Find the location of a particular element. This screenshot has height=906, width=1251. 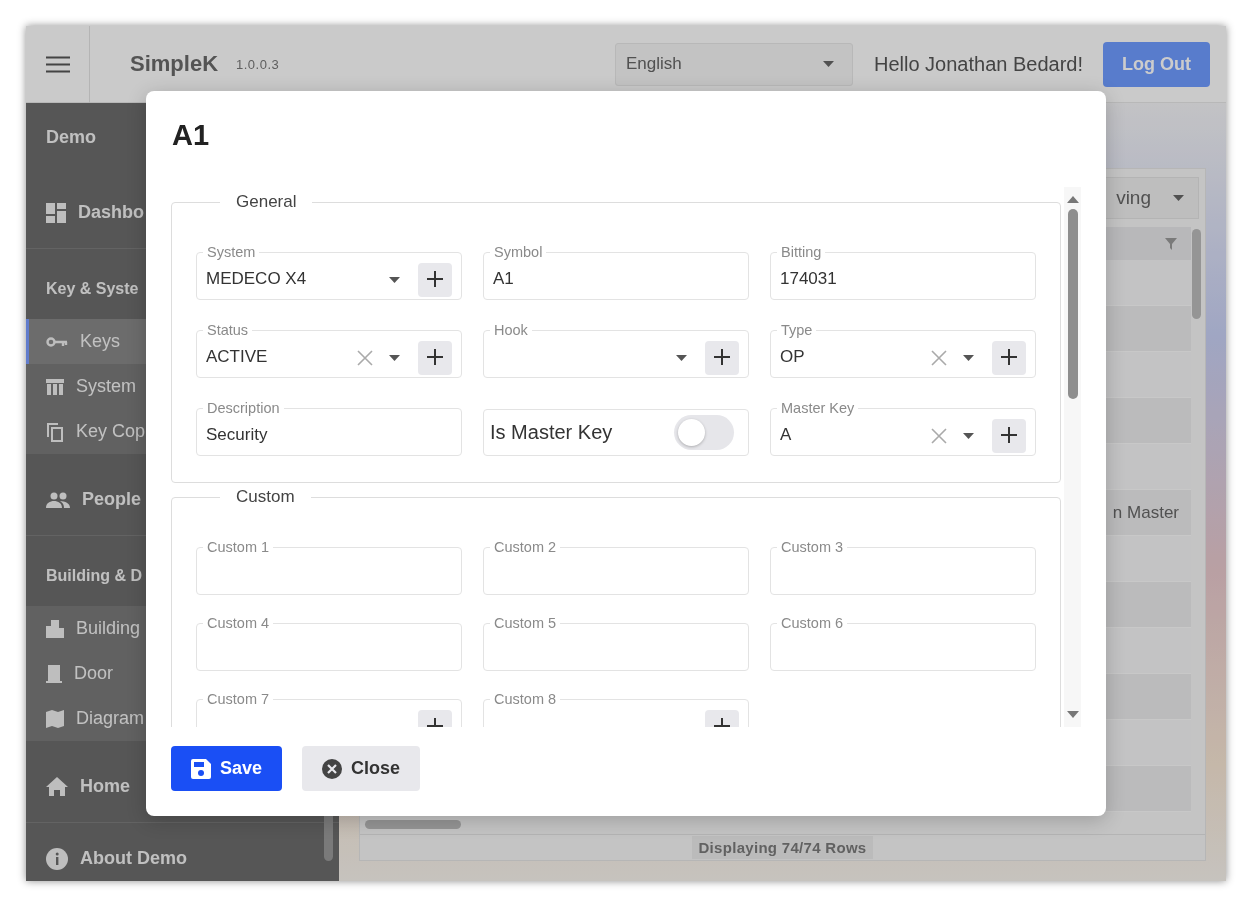

sidebar-item-label: About Demo is located at coordinates (133, 858).